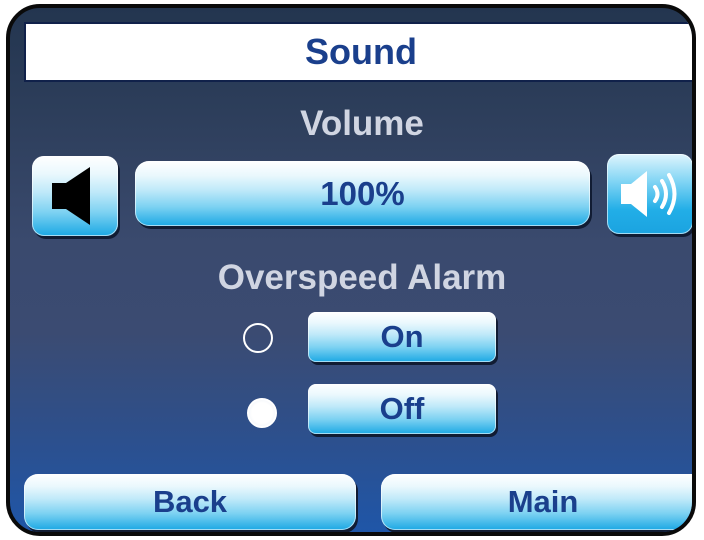 The height and width of the screenshot is (540, 704). I want to click on alarm-off-label: Off, so click(402, 408).